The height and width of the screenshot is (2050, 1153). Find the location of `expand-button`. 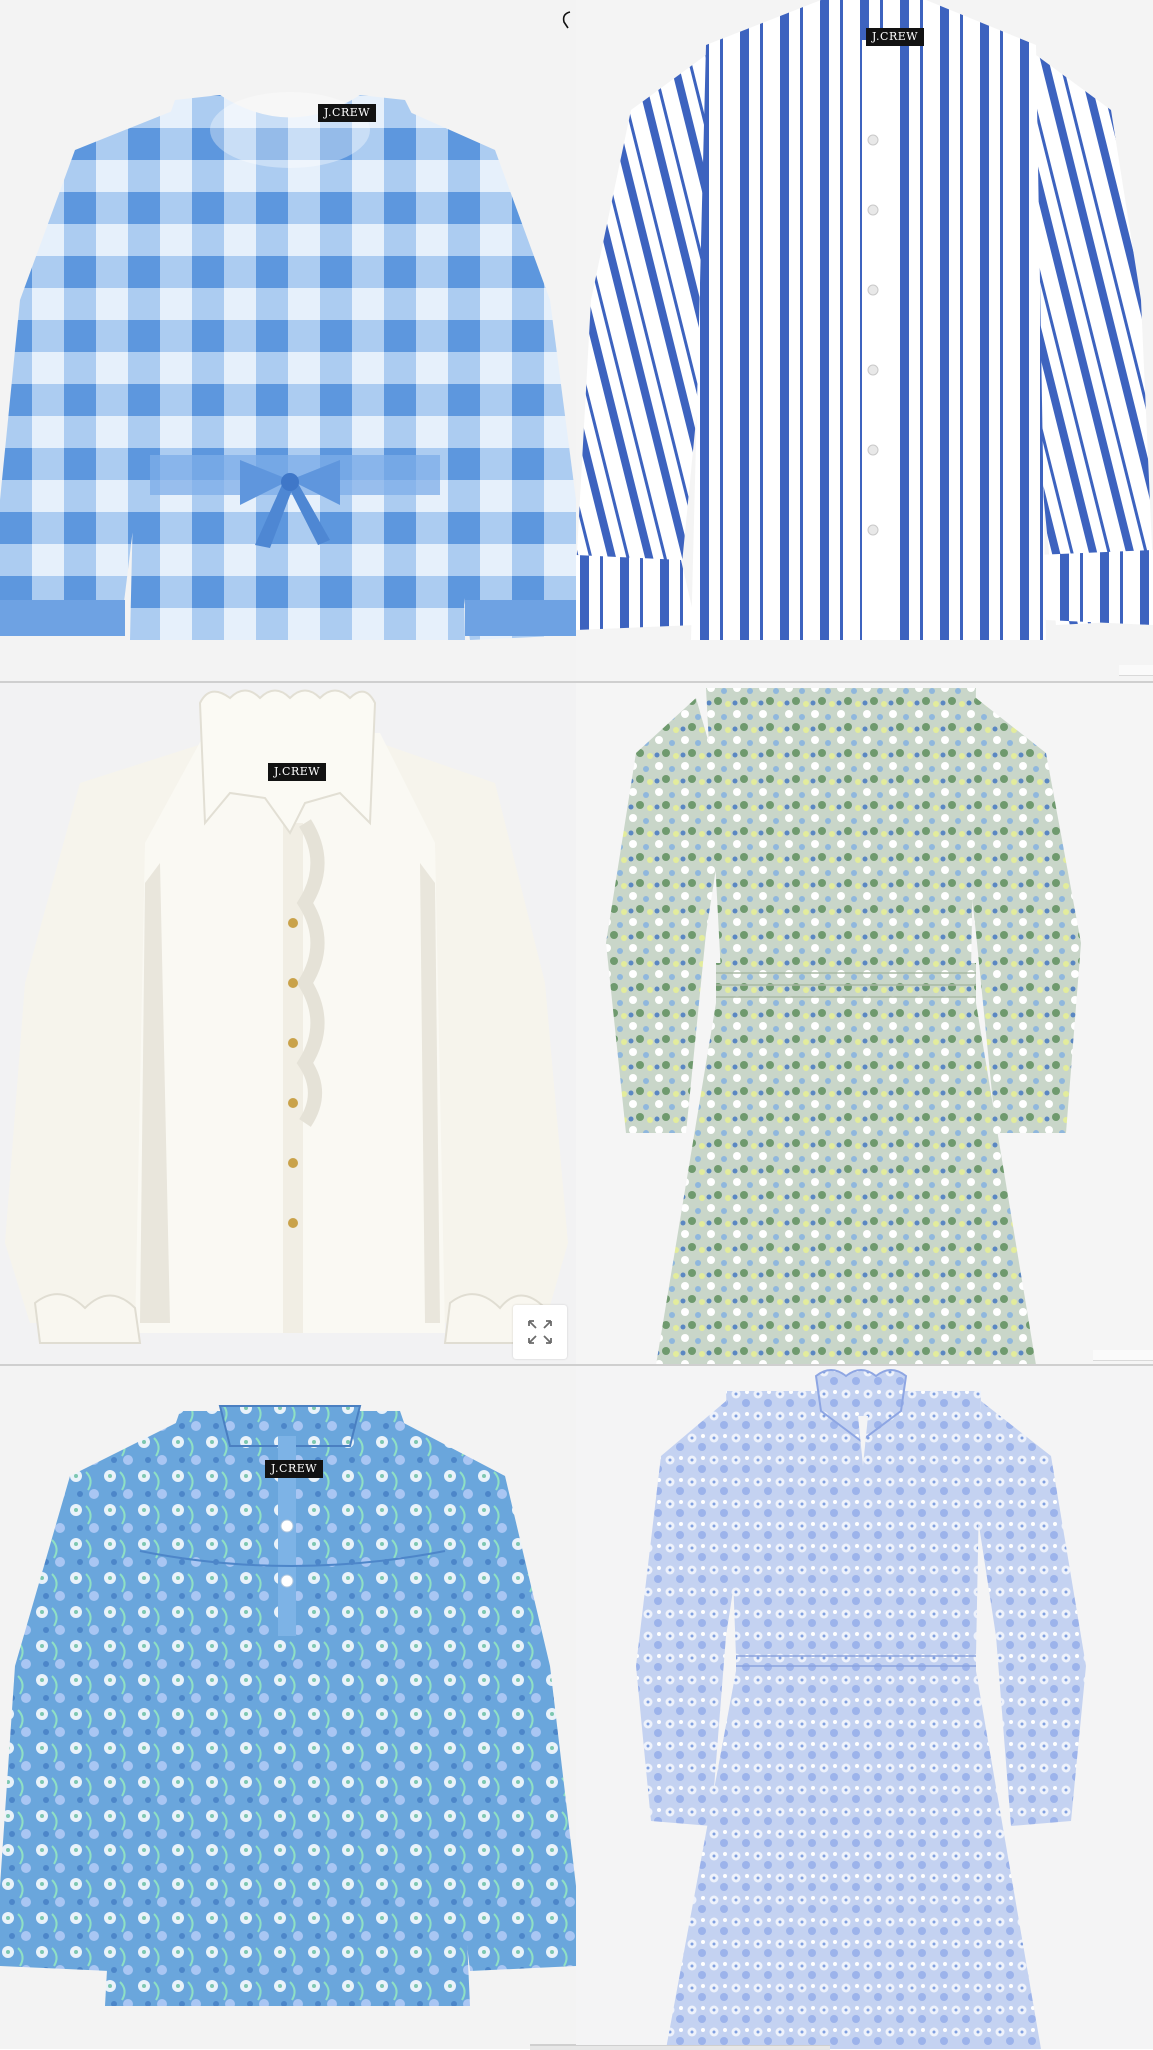

expand-button is located at coordinates (540, 1332).